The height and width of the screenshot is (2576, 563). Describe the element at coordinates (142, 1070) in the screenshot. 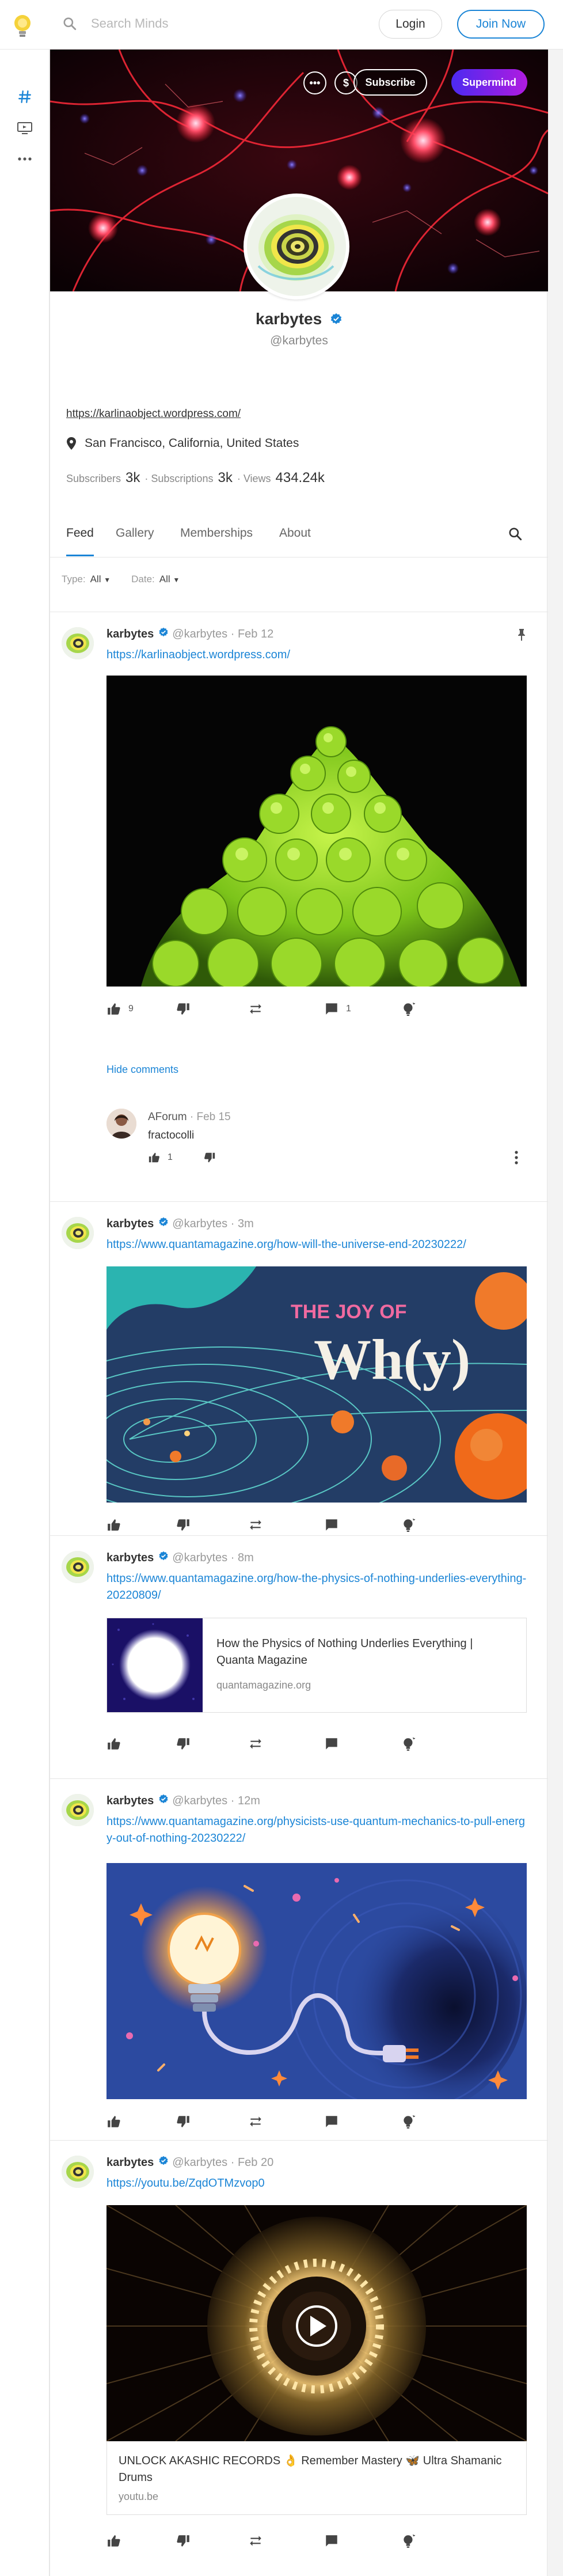

I see `hide-comments-link: Hide comments` at that location.